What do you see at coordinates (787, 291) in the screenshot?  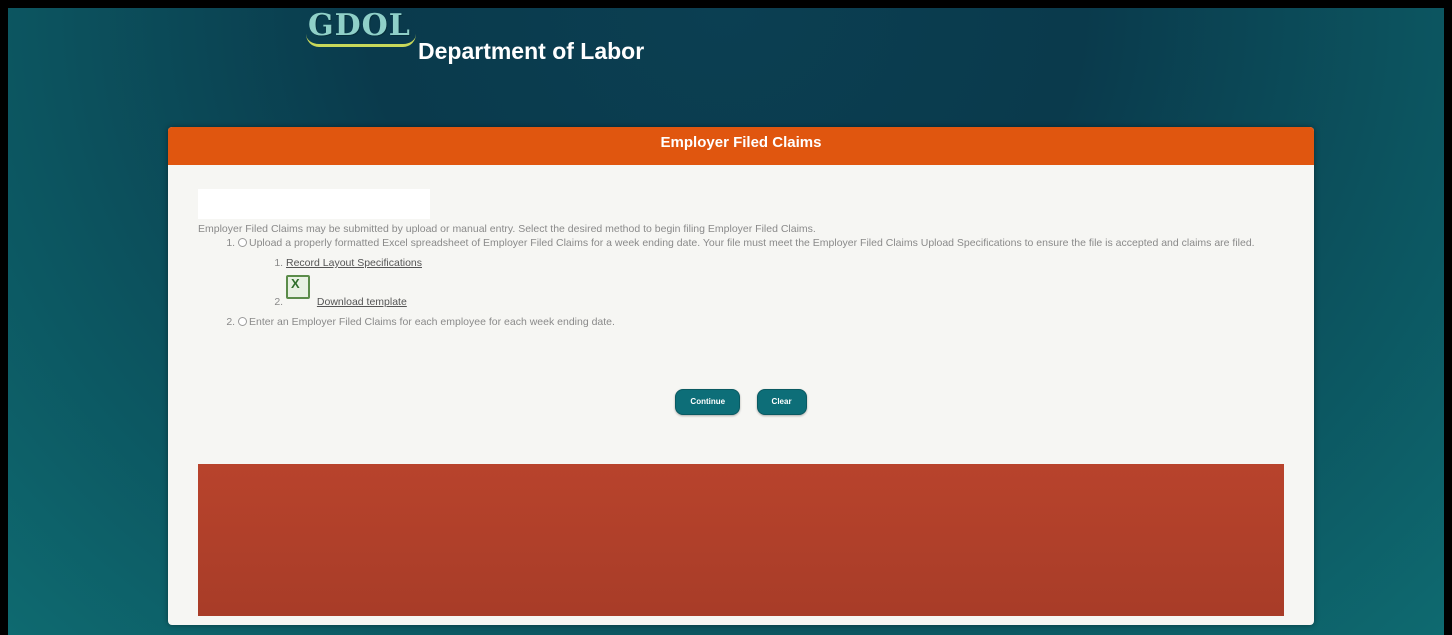 I see `download-template-item: X Download template` at bounding box center [787, 291].